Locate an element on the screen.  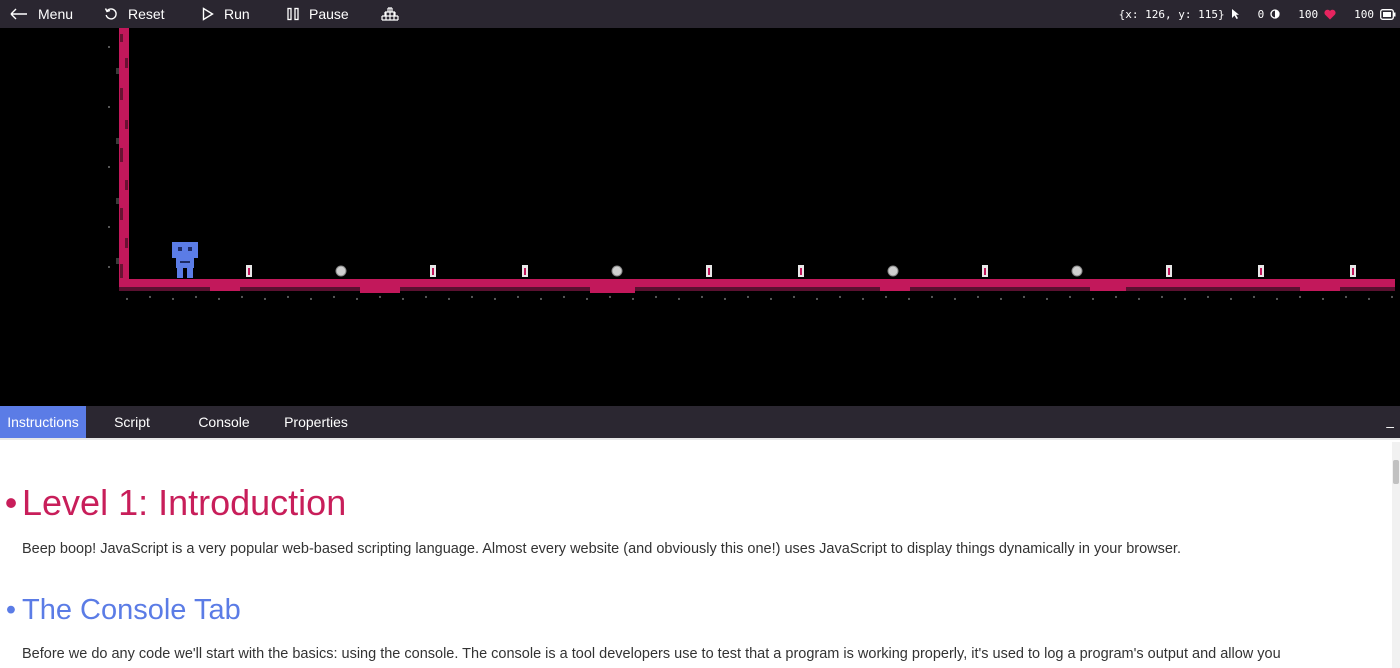
coin-icon is located at coordinates (1275, 14).